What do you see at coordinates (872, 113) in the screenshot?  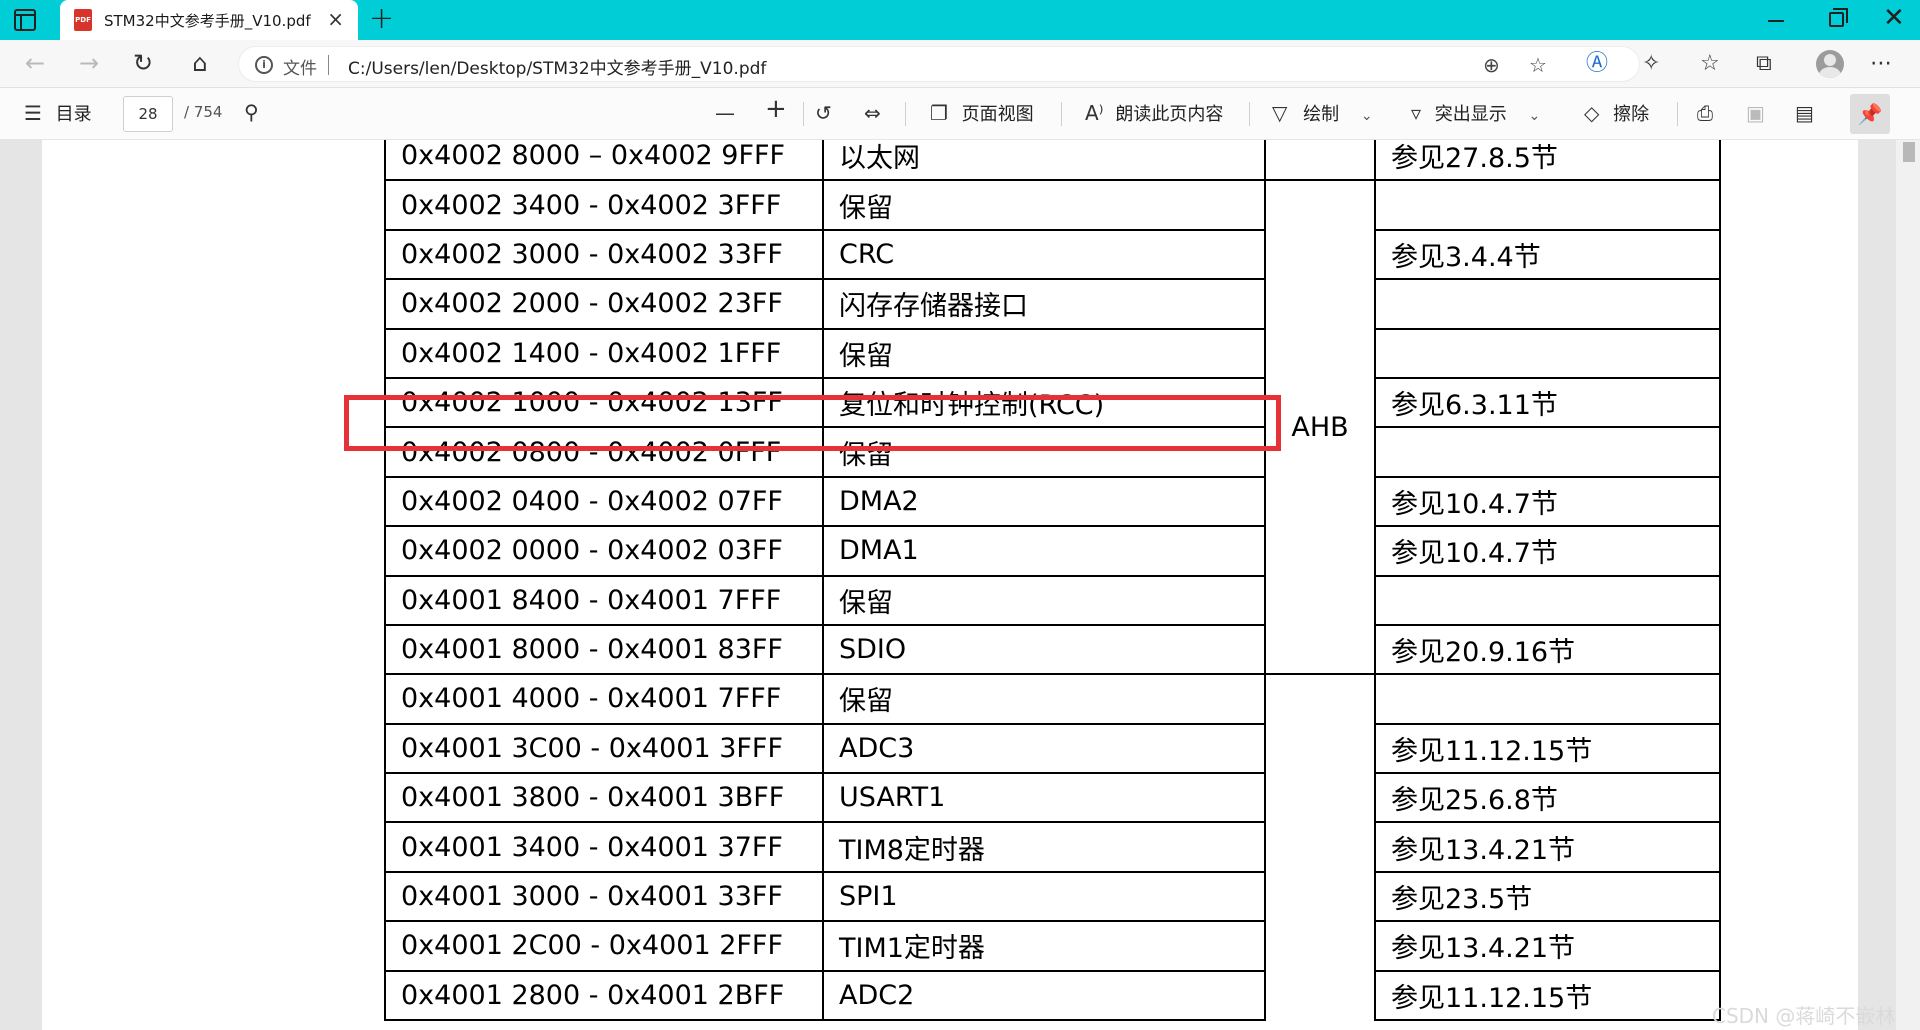 I see `fit-width-icon: ⇔` at bounding box center [872, 113].